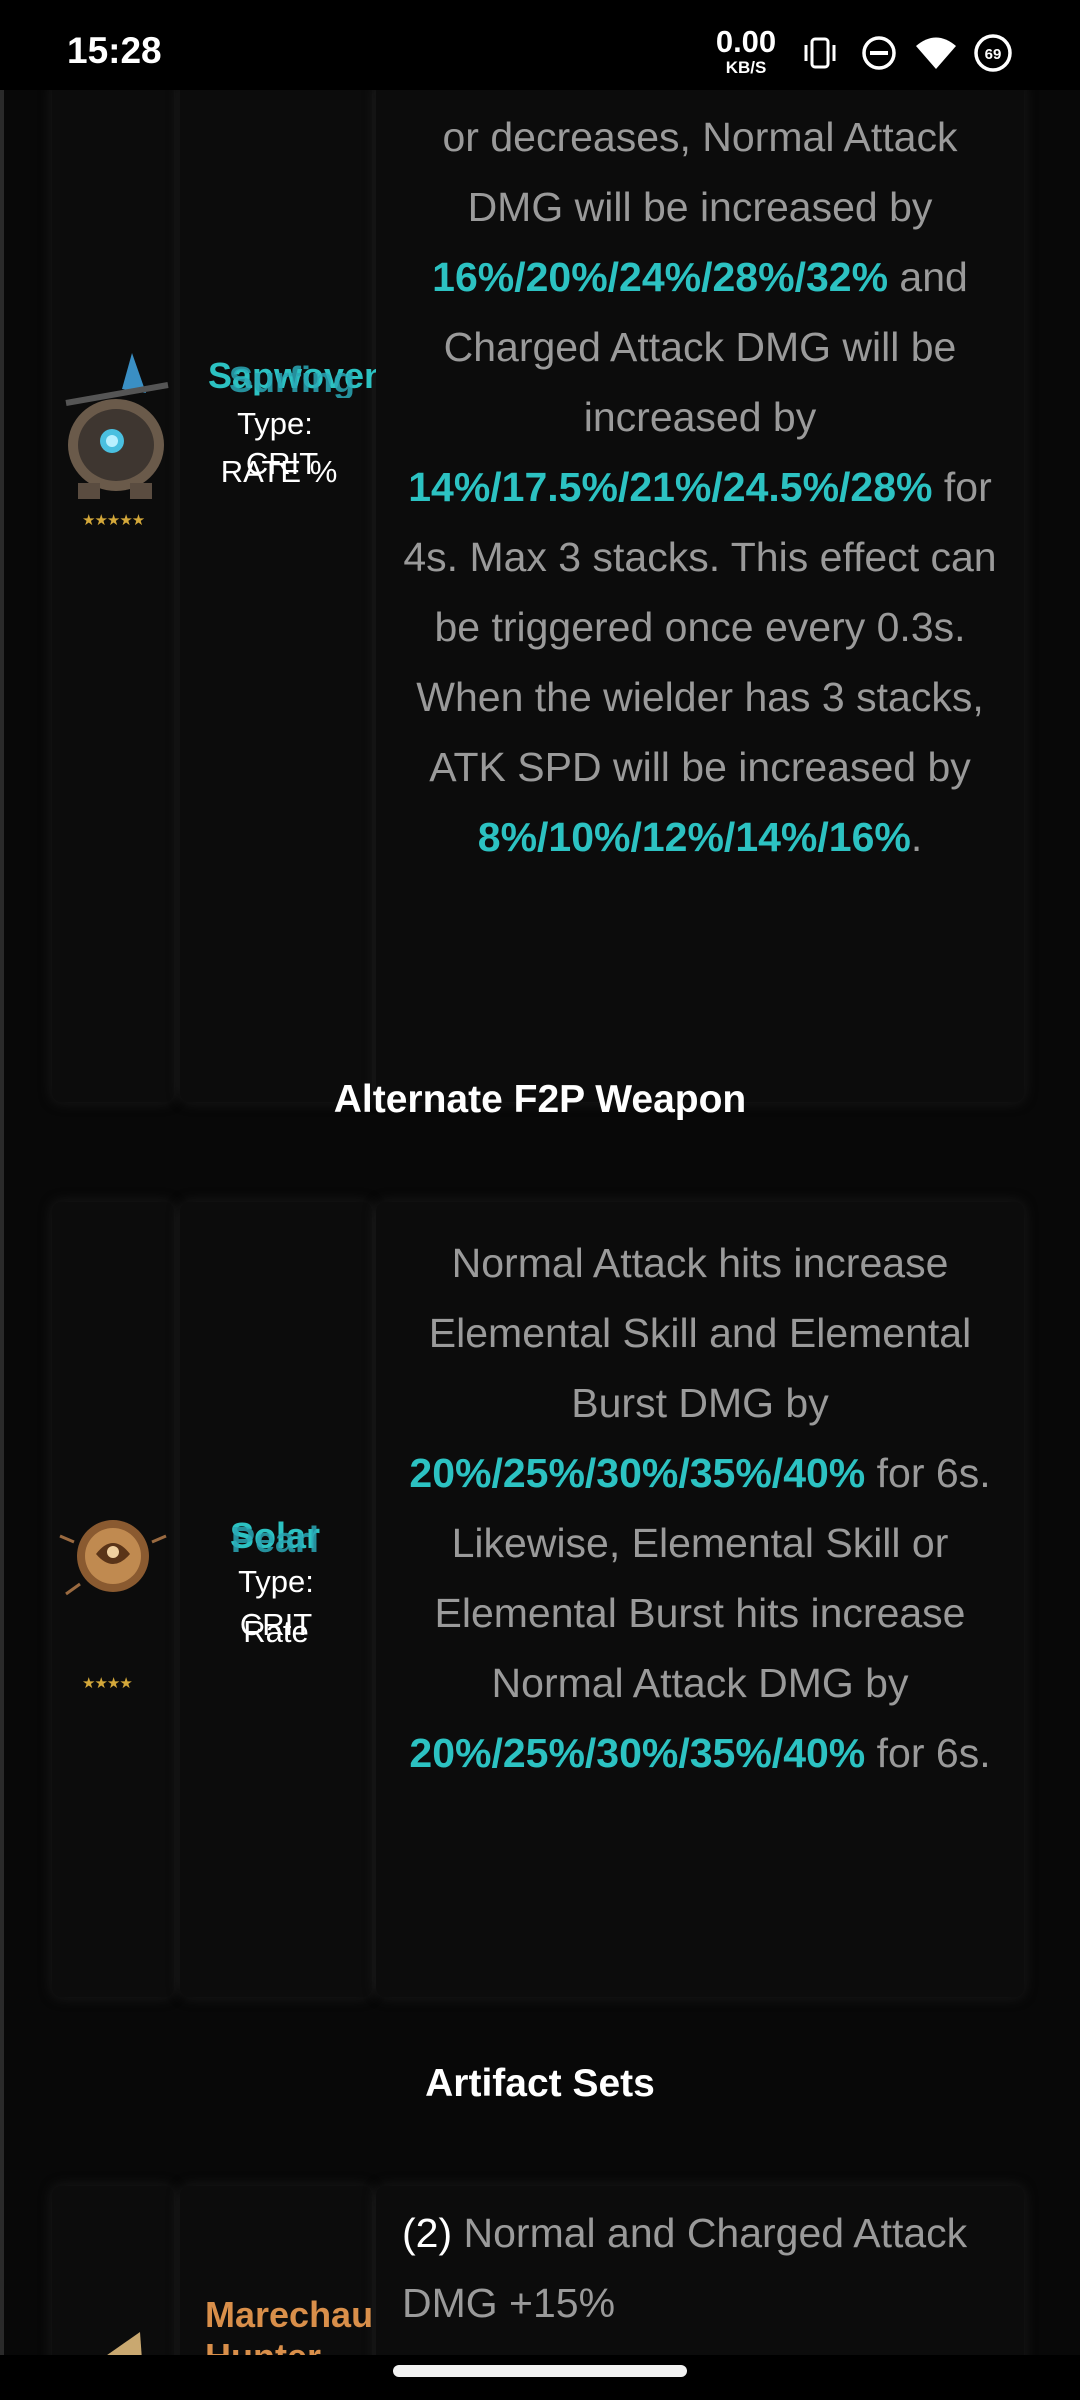 The height and width of the screenshot is (2400, 1080). I want to click on weapon-name-layer: Surfing, so click(292, 380).